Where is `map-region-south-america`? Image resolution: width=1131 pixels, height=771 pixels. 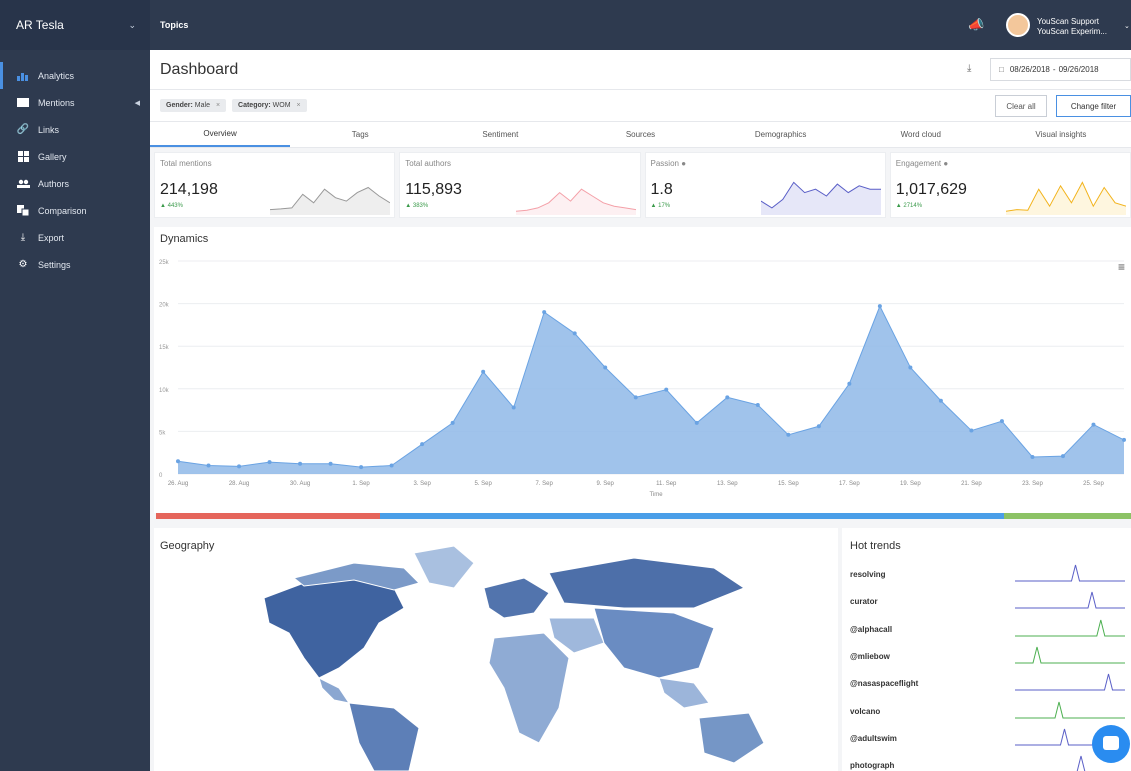
map-region-south-america is located at coordinates (384, 736).